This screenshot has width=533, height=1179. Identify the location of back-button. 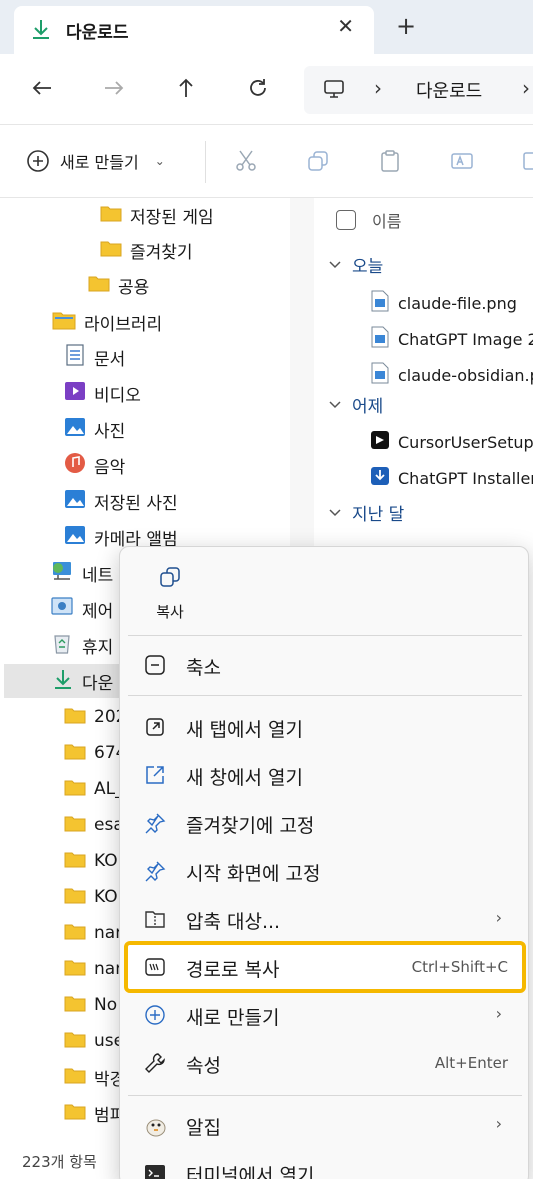
(42, 88).